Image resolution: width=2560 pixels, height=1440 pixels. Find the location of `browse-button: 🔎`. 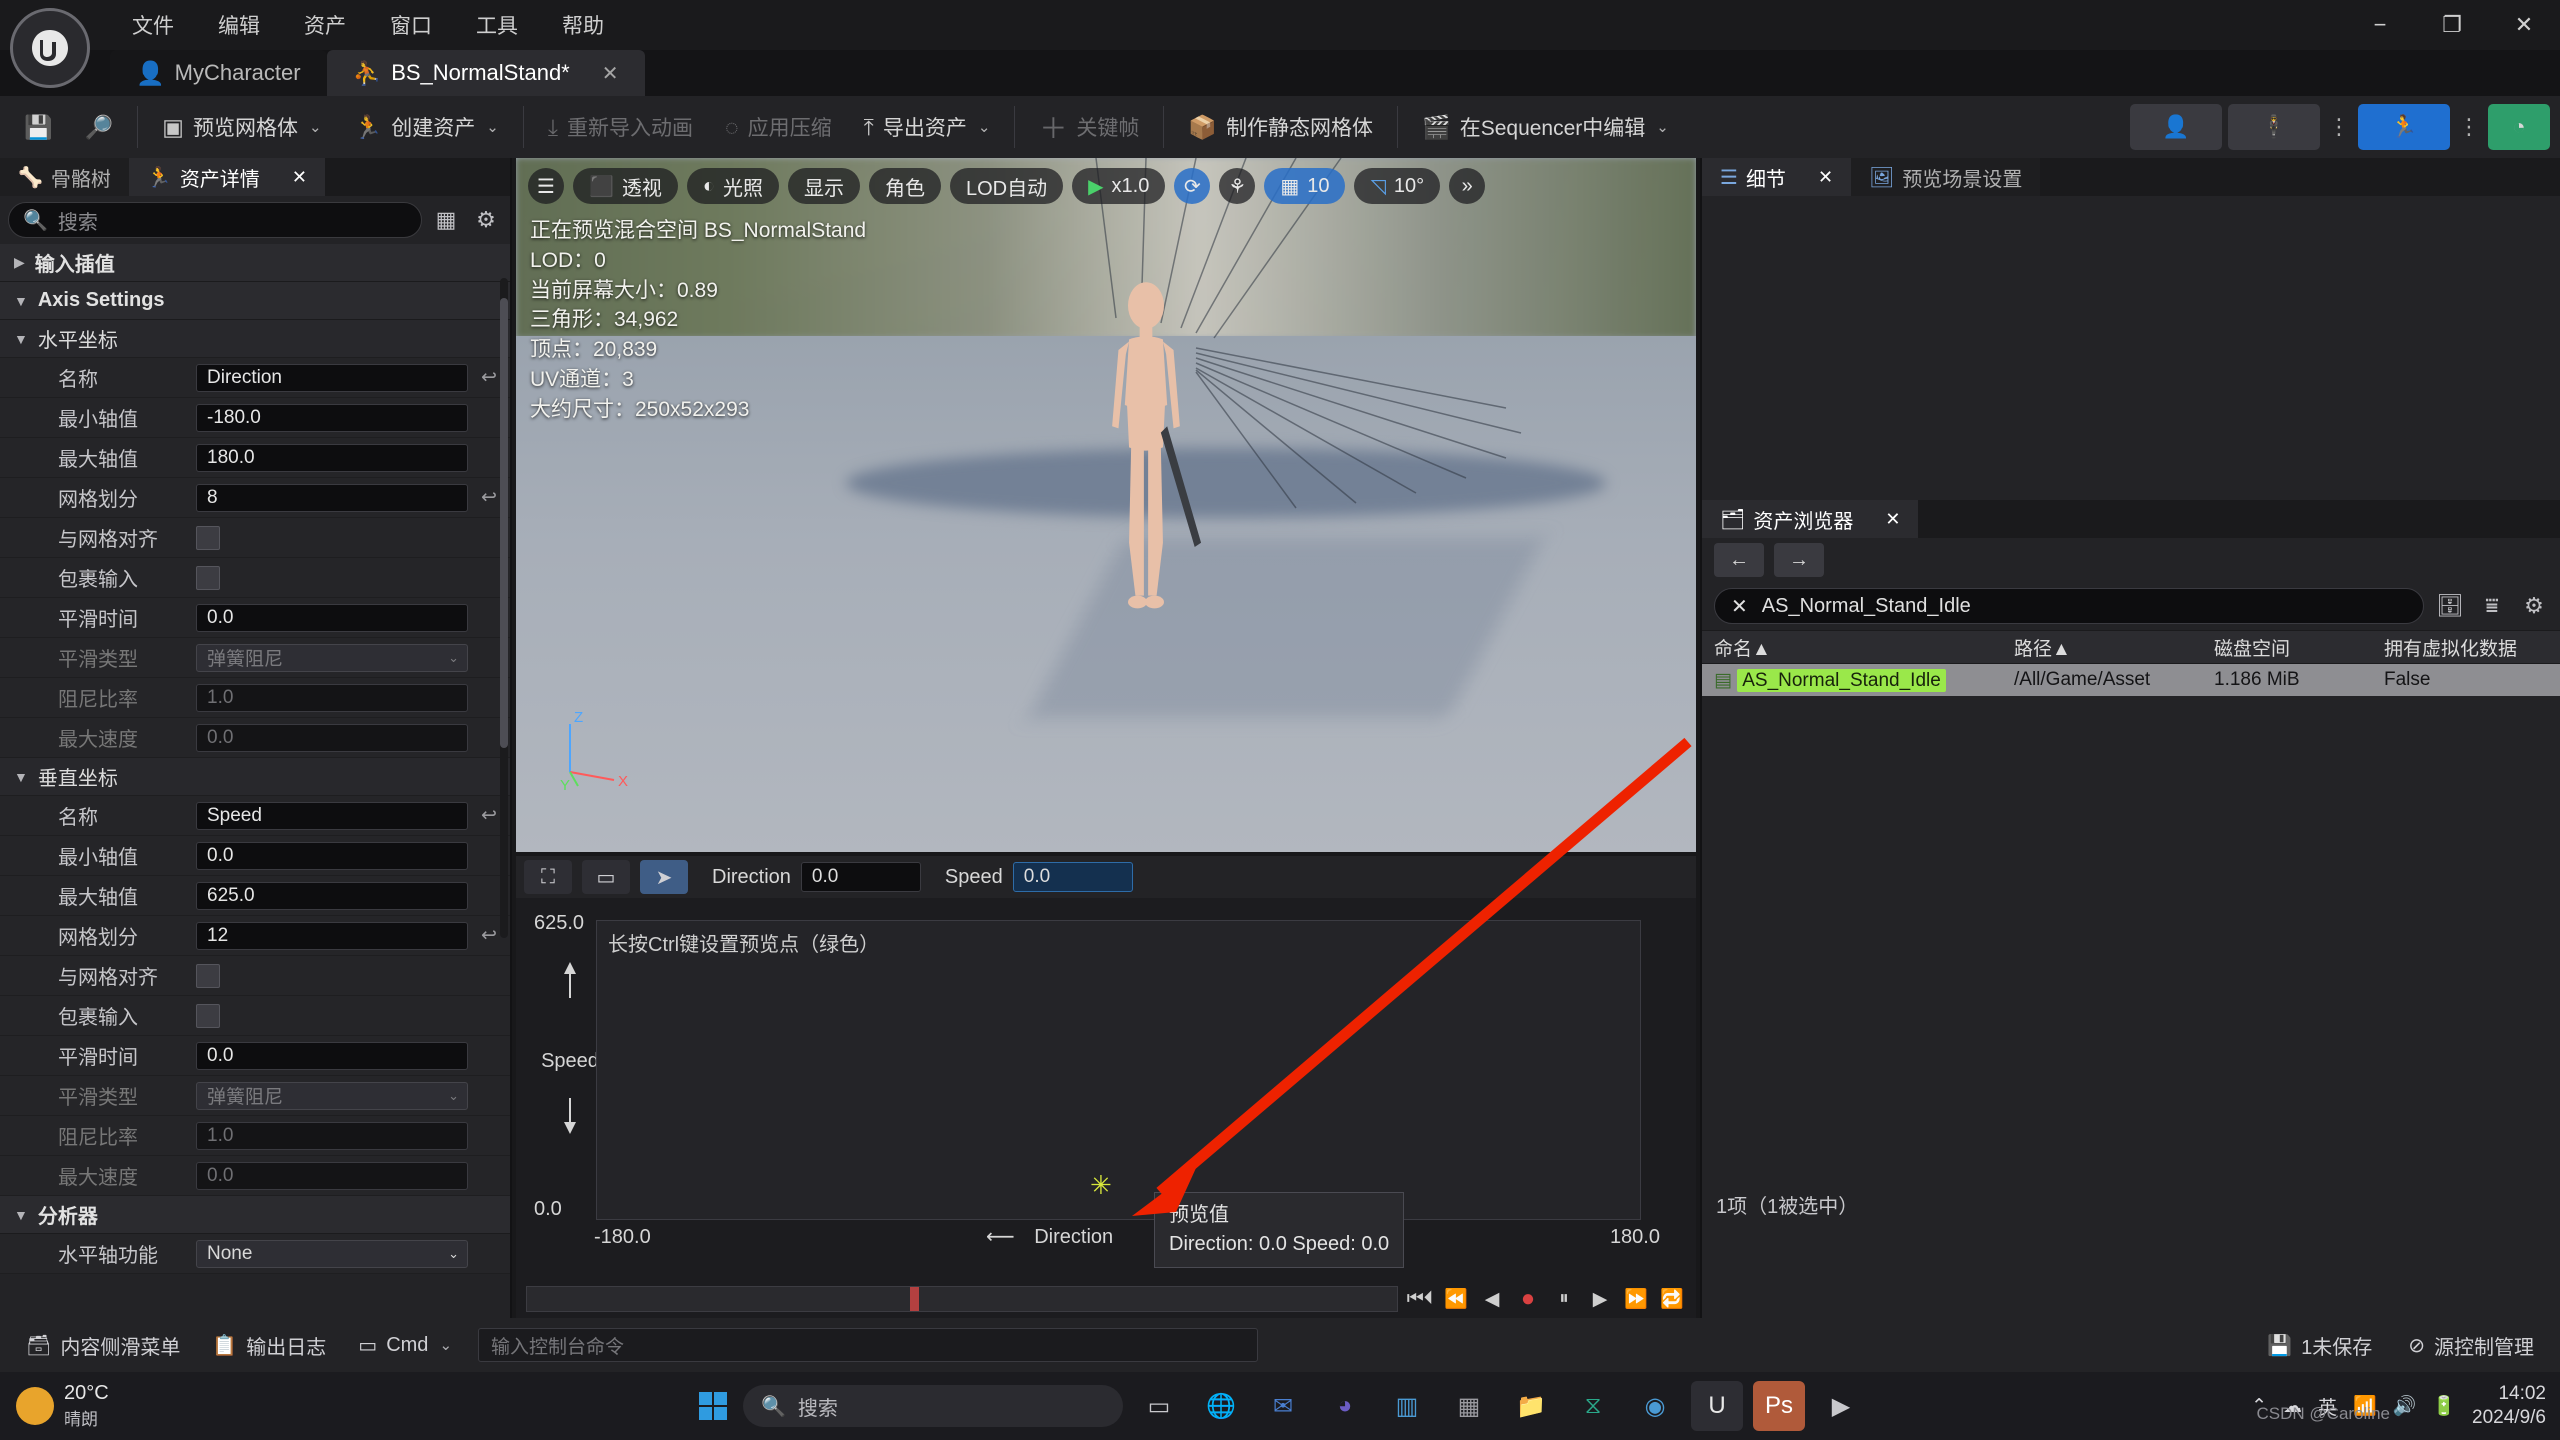

browse-button: 🔎 is located at coordinates (99, 127).